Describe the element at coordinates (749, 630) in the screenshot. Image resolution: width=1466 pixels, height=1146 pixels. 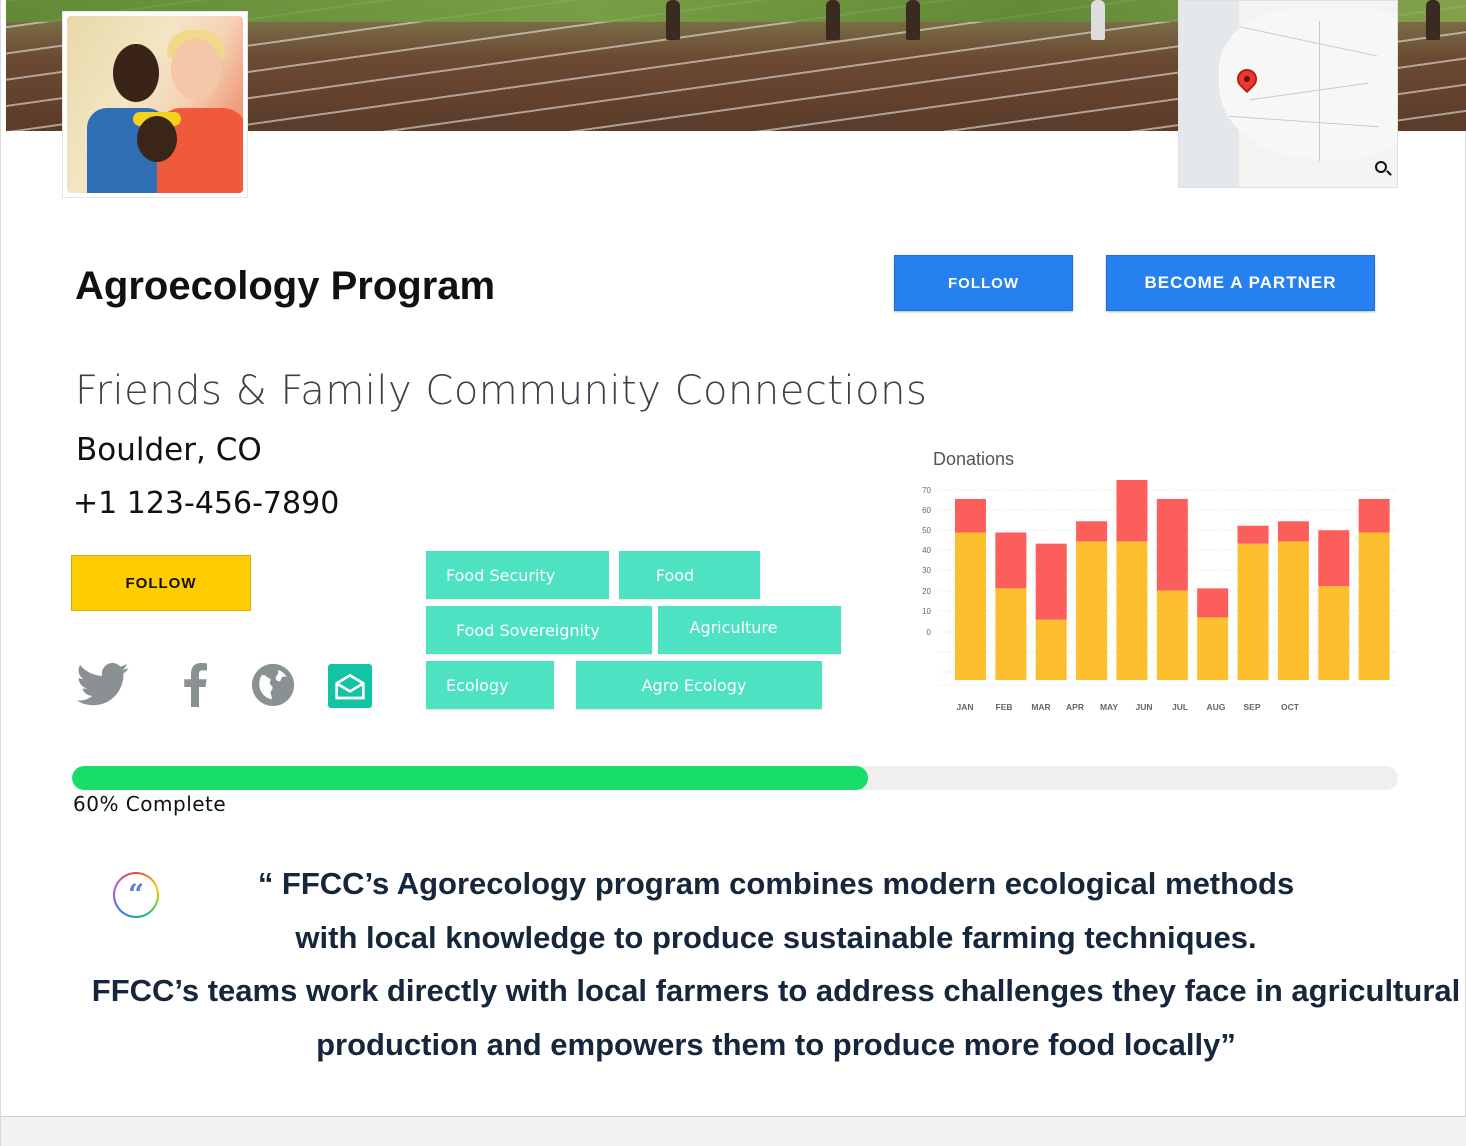
I see `tag-agriculture: Agriculture` at that location.